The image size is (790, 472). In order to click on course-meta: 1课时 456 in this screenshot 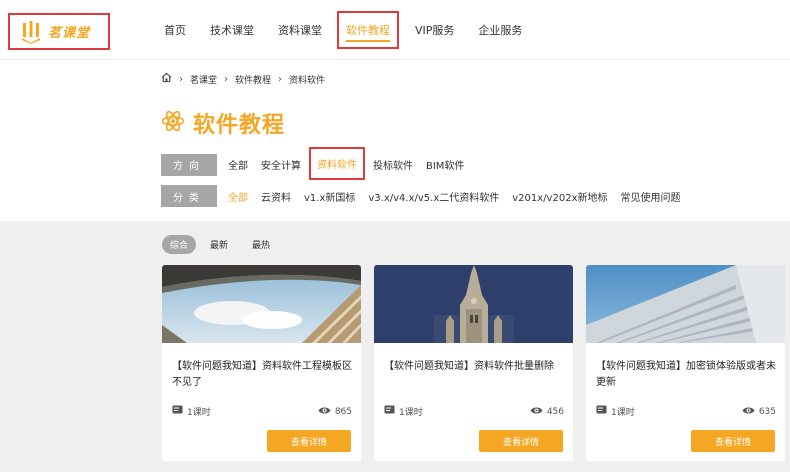, I will do `click(474, 411)`.